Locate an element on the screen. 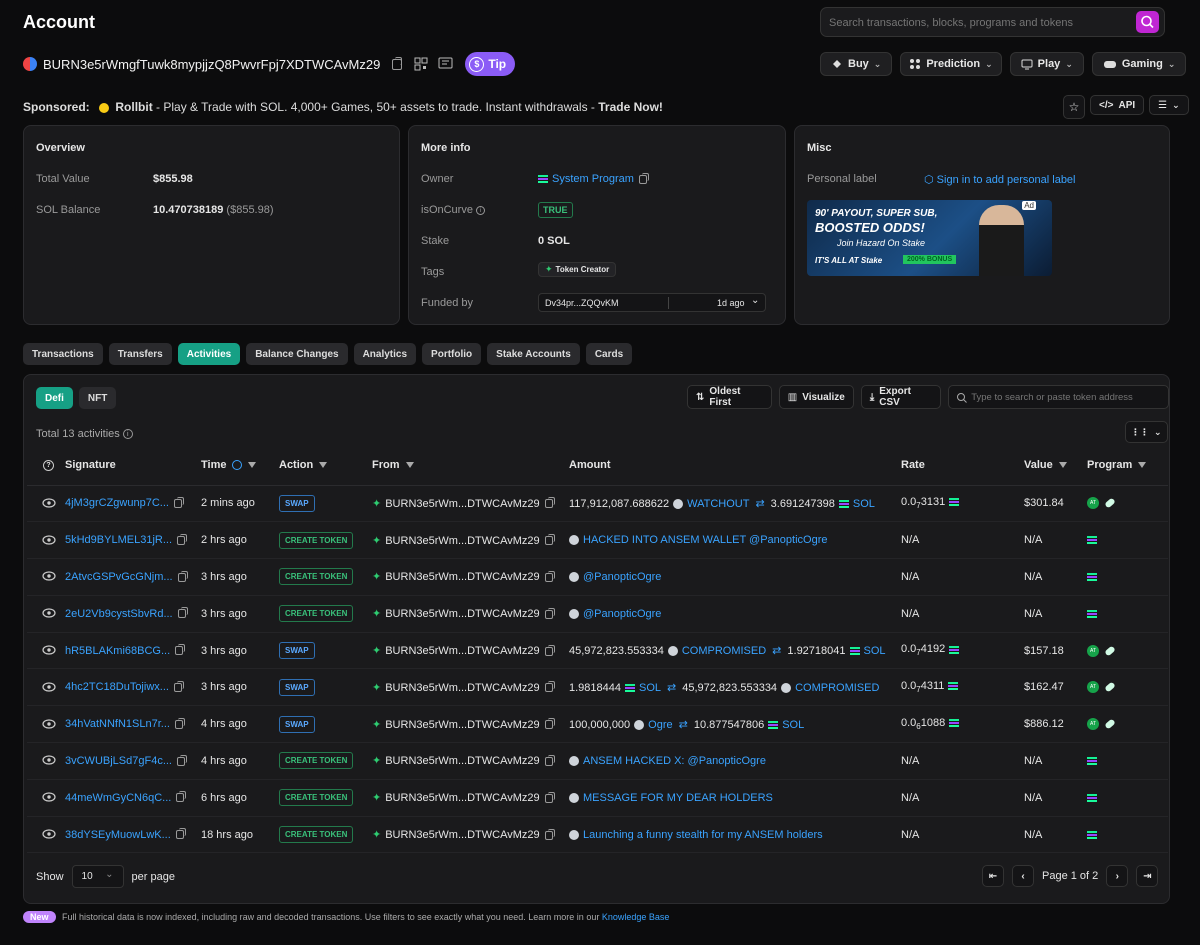  sponsor-cta: Trade Now! is located at coordinates (630, 107).